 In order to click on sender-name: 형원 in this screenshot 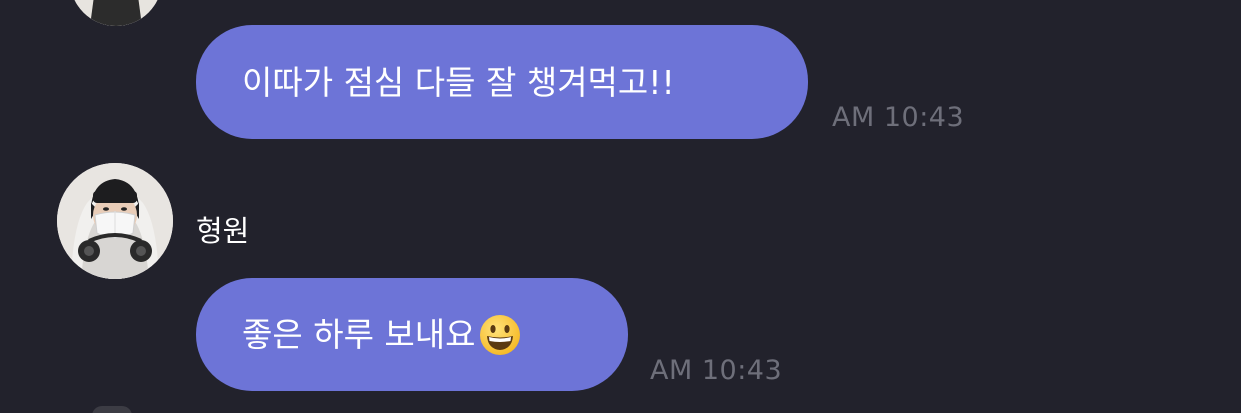, I will do `click(222, 229)`.